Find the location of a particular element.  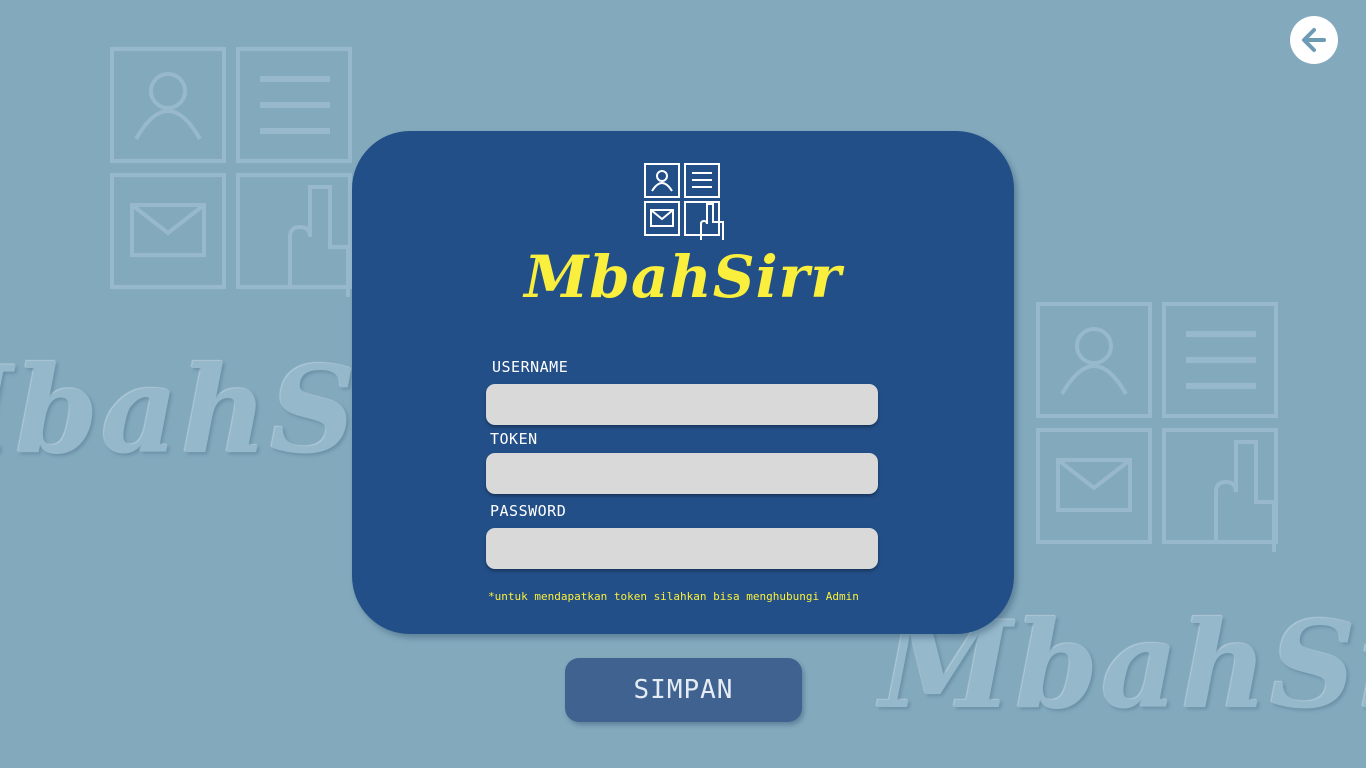

arrow-left-icon is located at coordinates (1314, 40).